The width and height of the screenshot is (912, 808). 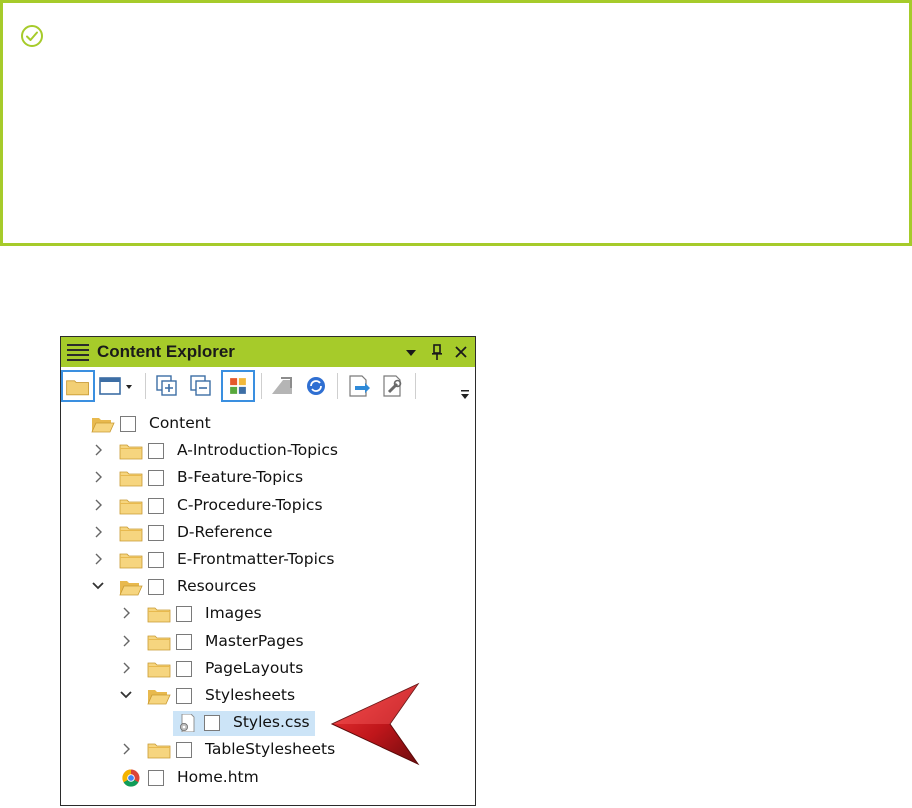 I want to click on collapse-all-icon, so click(x=202, y=386).